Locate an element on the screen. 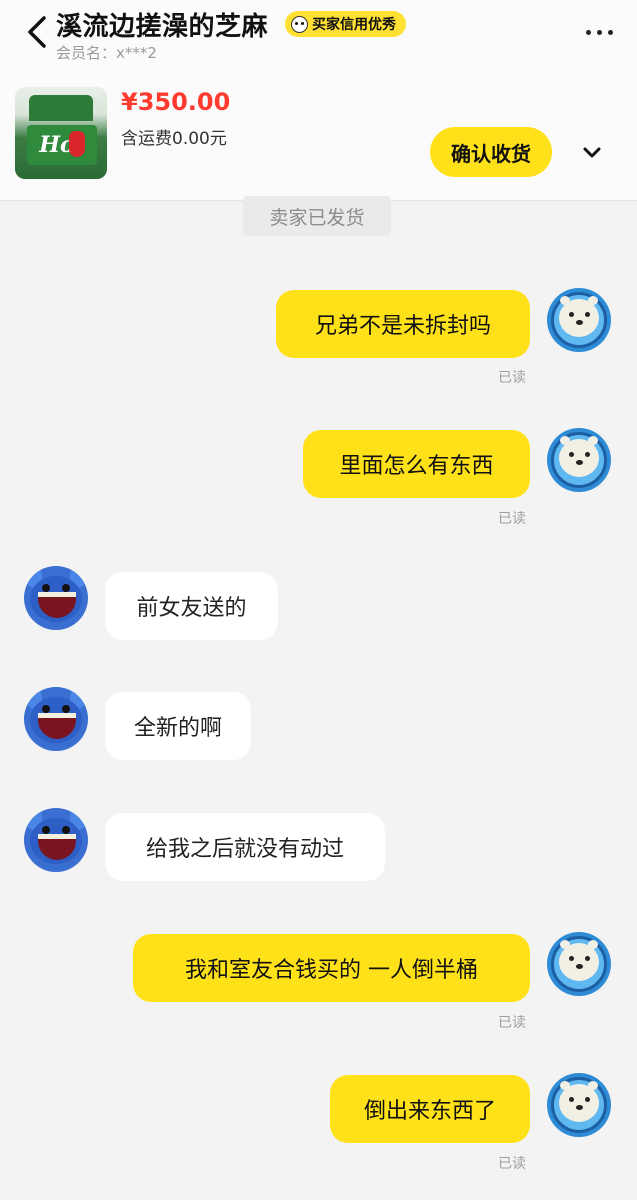 The image size is (637, 1200). product-thumb-text: Hot is located at coordinates (62, 145).